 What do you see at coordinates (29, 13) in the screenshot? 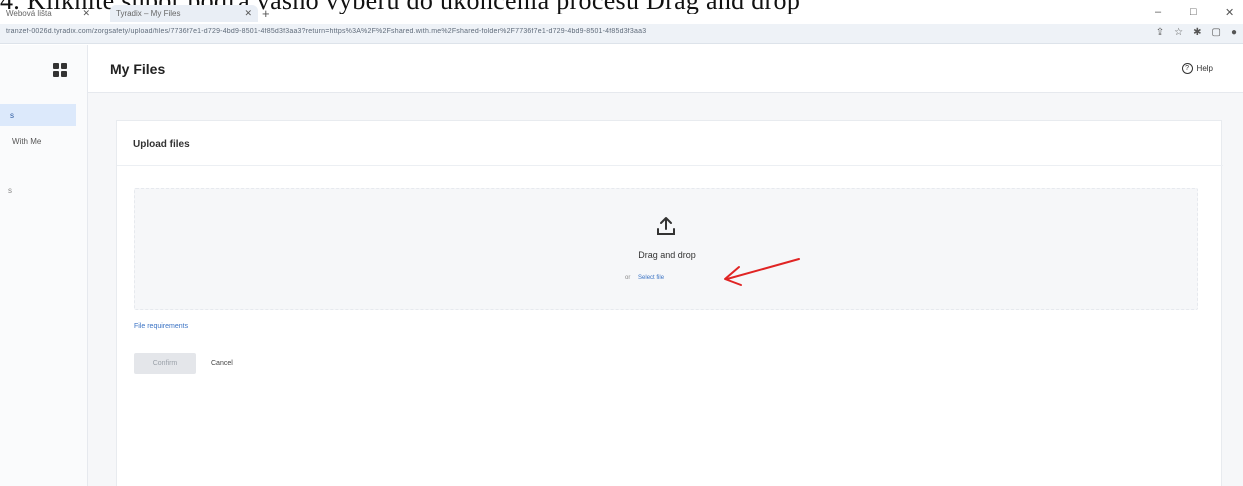
I see `tab-label: Webová lišta` at bounding box center [29, 13].